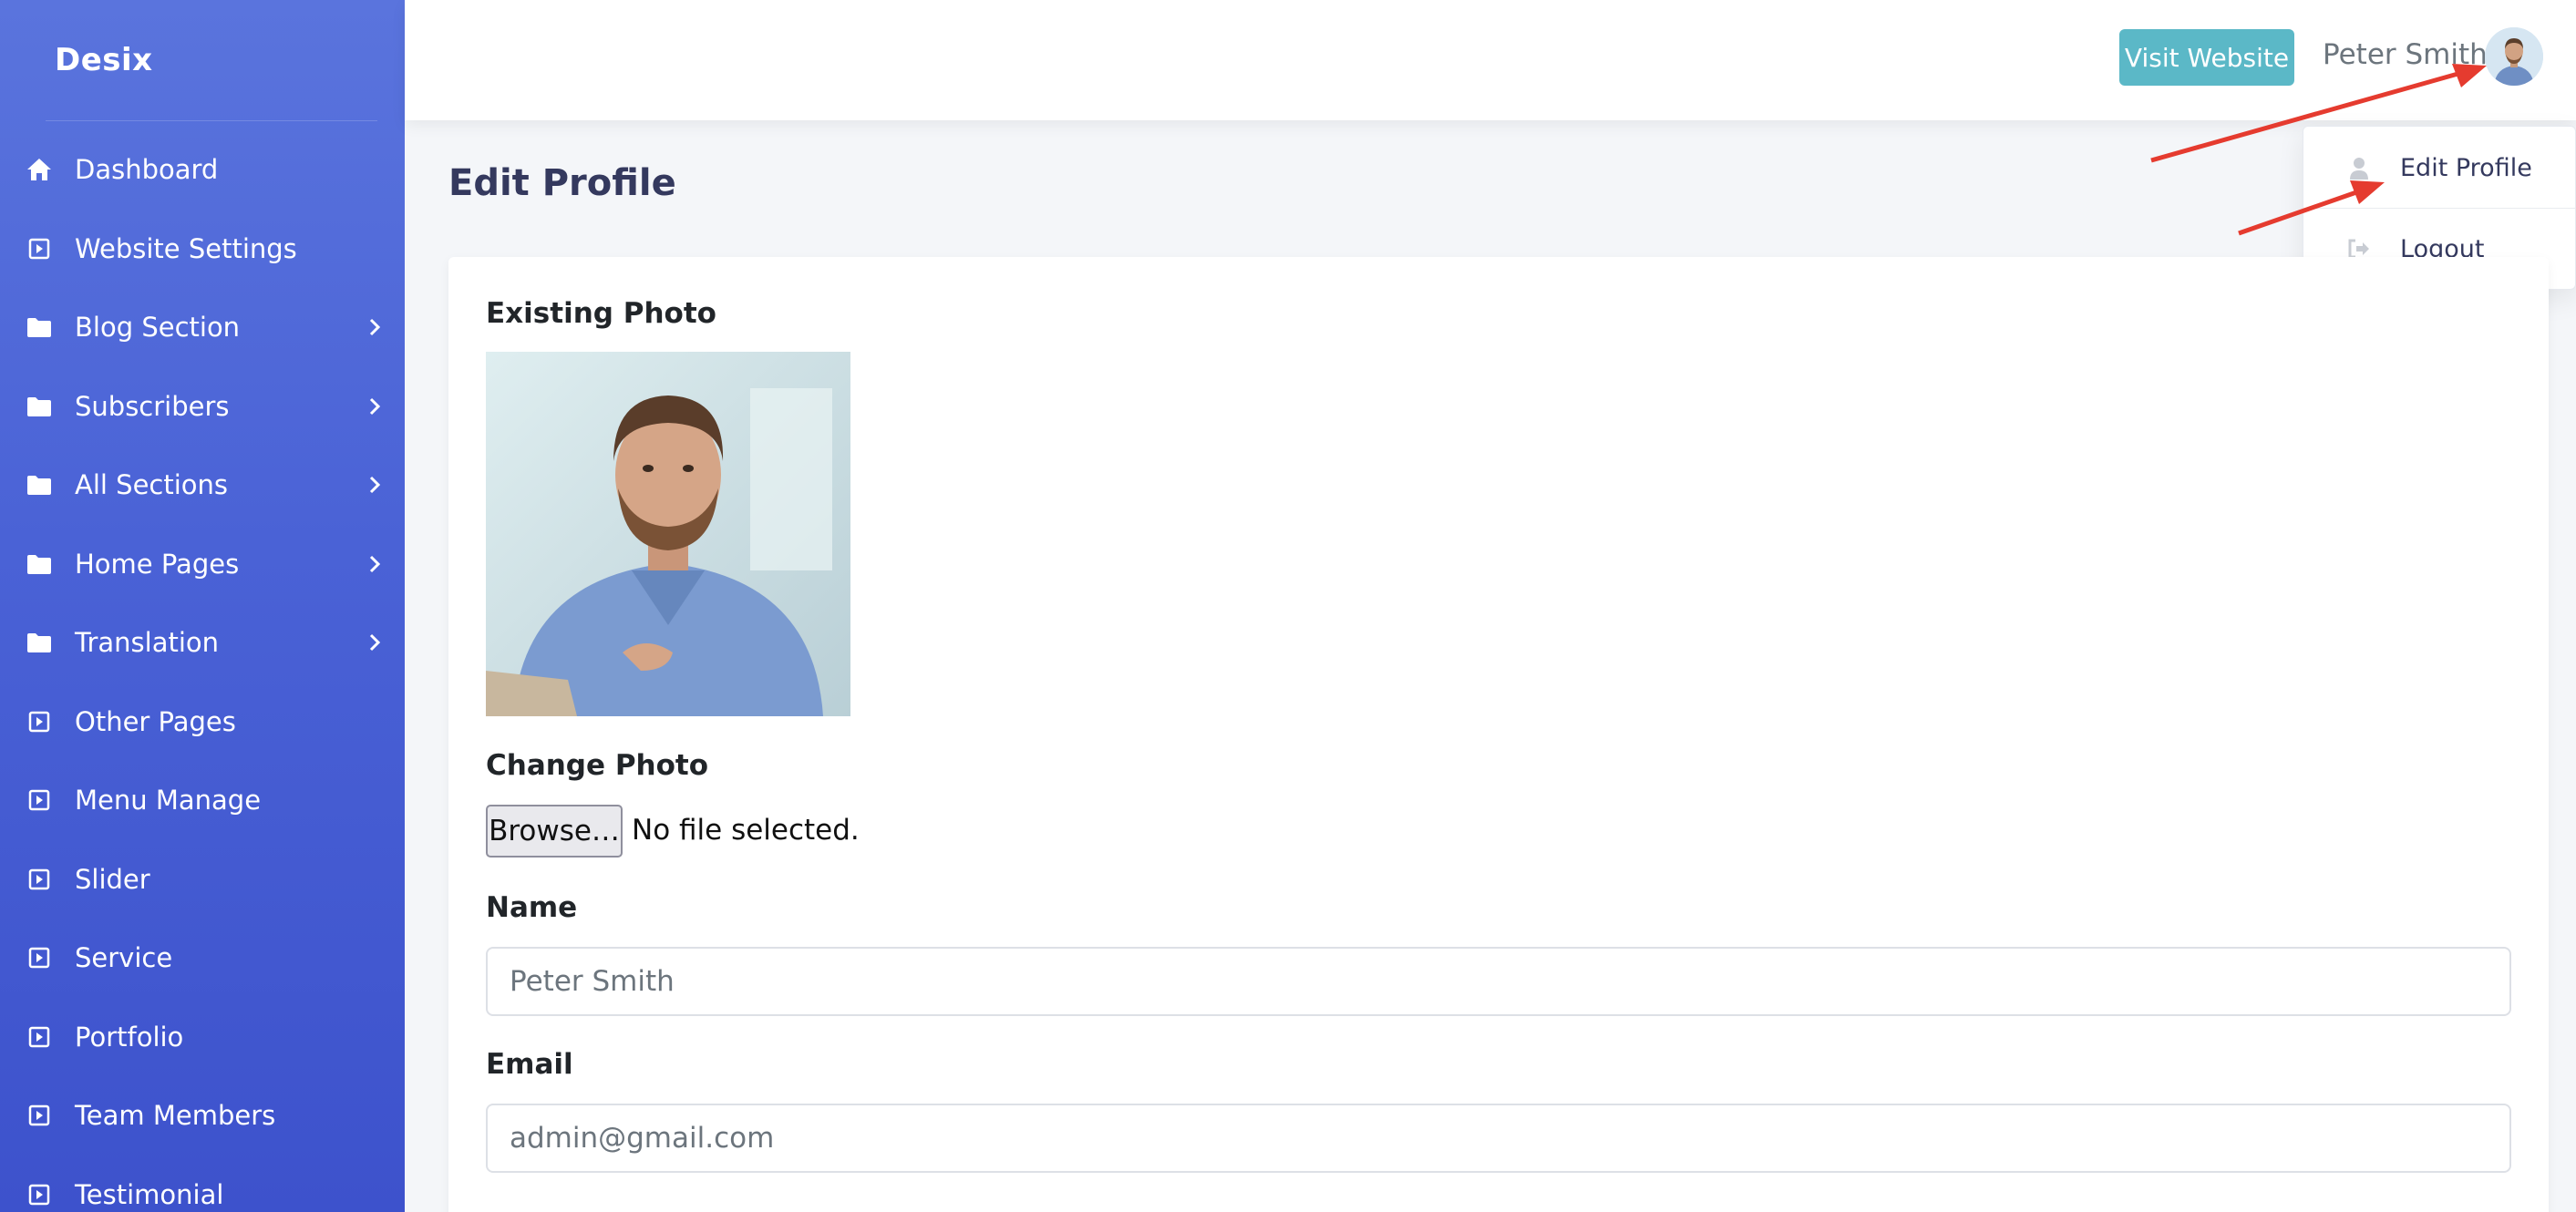  I want to click on page-title: Edit Profile, so click(562, 183).